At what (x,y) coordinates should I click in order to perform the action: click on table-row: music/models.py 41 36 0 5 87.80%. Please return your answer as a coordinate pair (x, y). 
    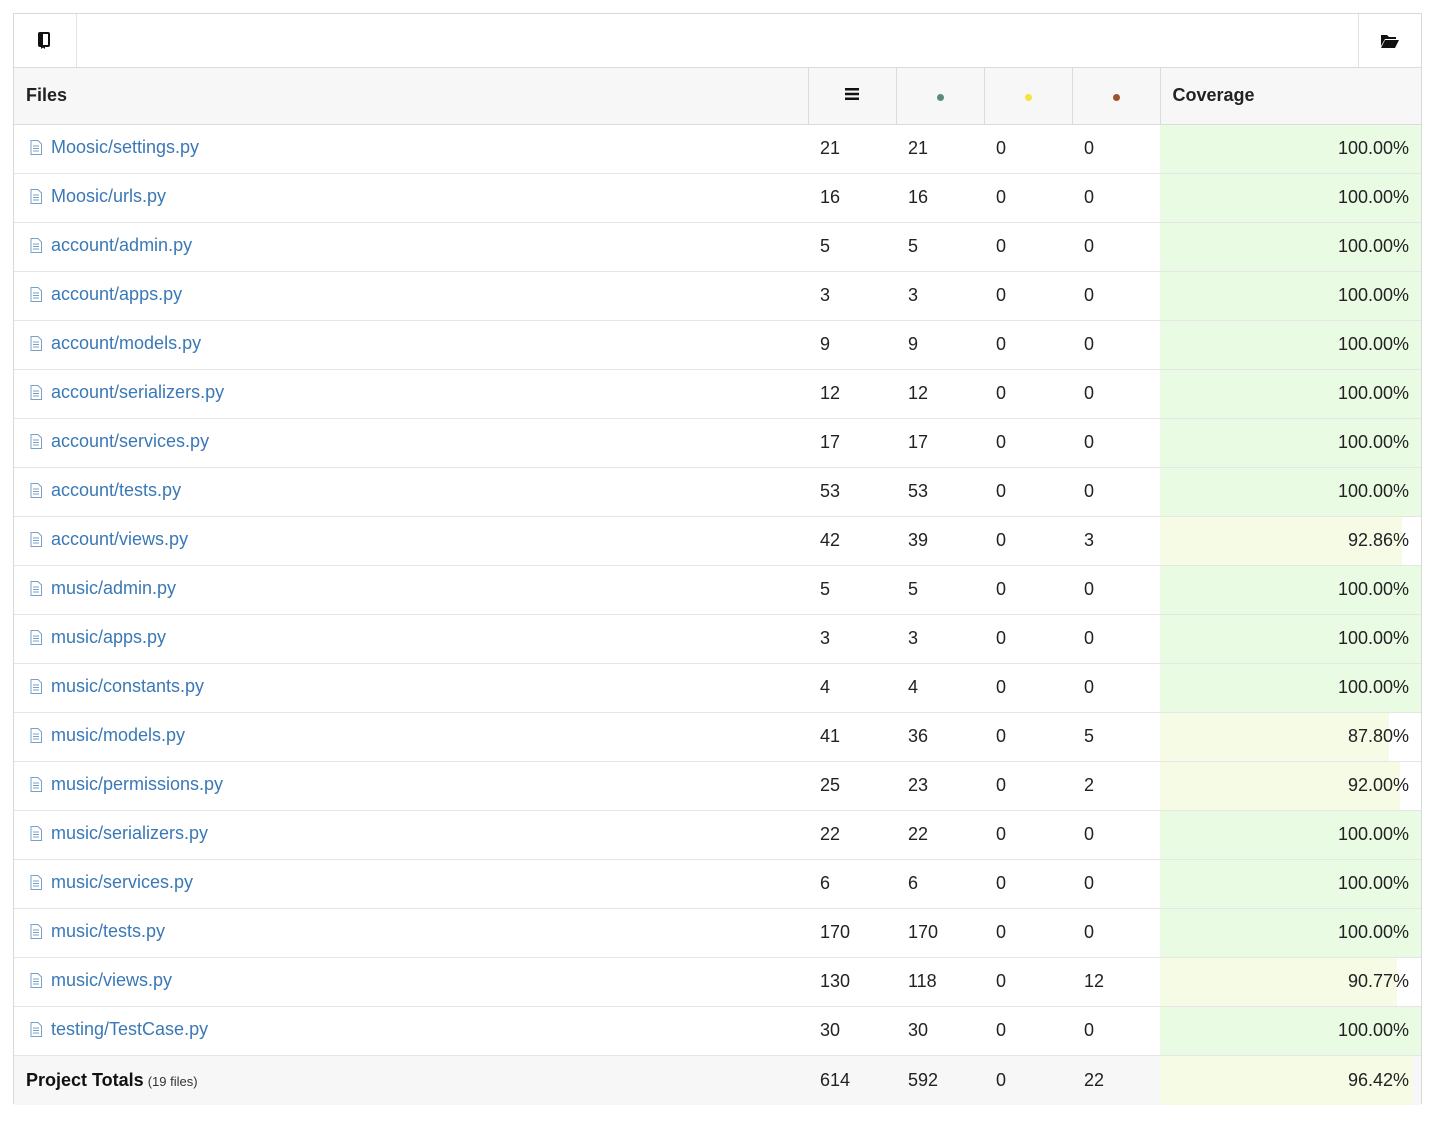
    Looking at the image, I should click on (717, 737).